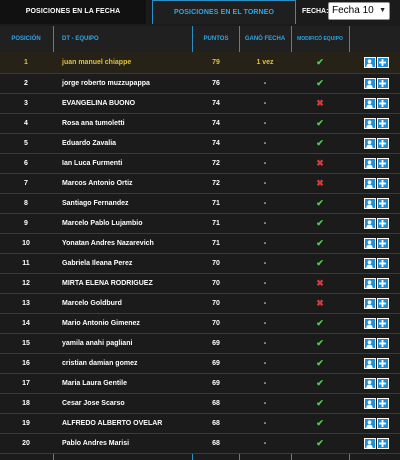  Describe the element at coordinates (224, 12) in the screenshot. I see `tab-posiciones-torneo: POSICIONES EN EL TORNEO` at that location.